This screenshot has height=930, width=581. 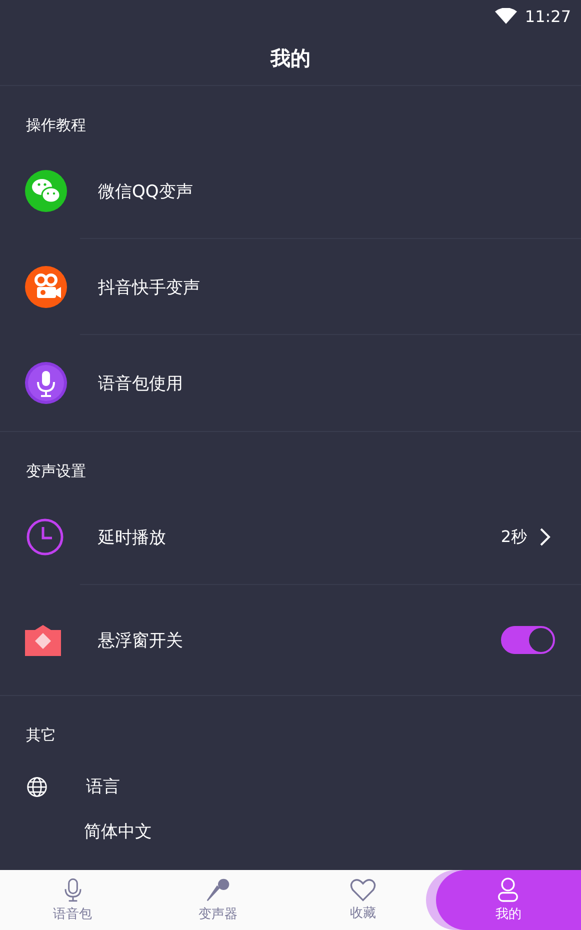 I want to click on person-icon, so click(x=508, y=890).